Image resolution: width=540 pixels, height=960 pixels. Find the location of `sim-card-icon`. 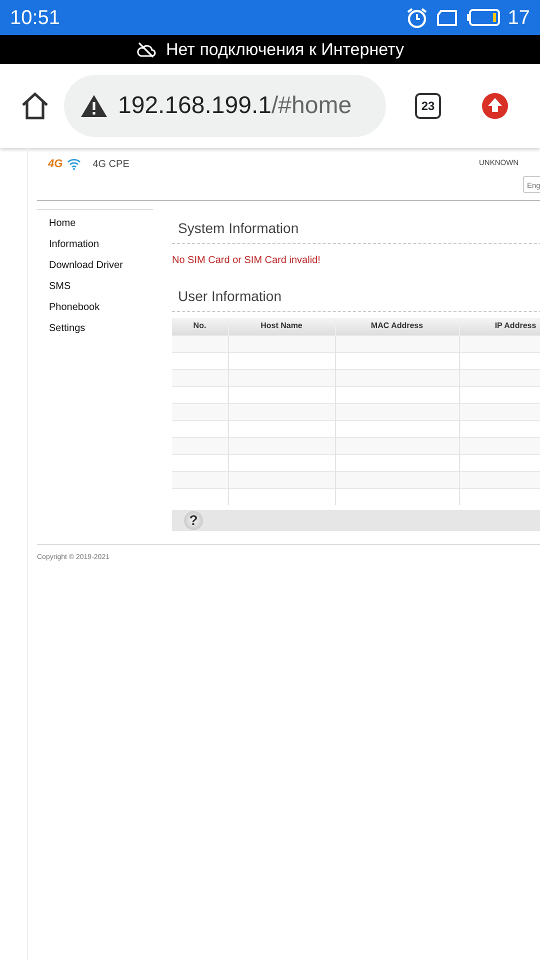

sim-card-icon is located at coordinates (447, 18).